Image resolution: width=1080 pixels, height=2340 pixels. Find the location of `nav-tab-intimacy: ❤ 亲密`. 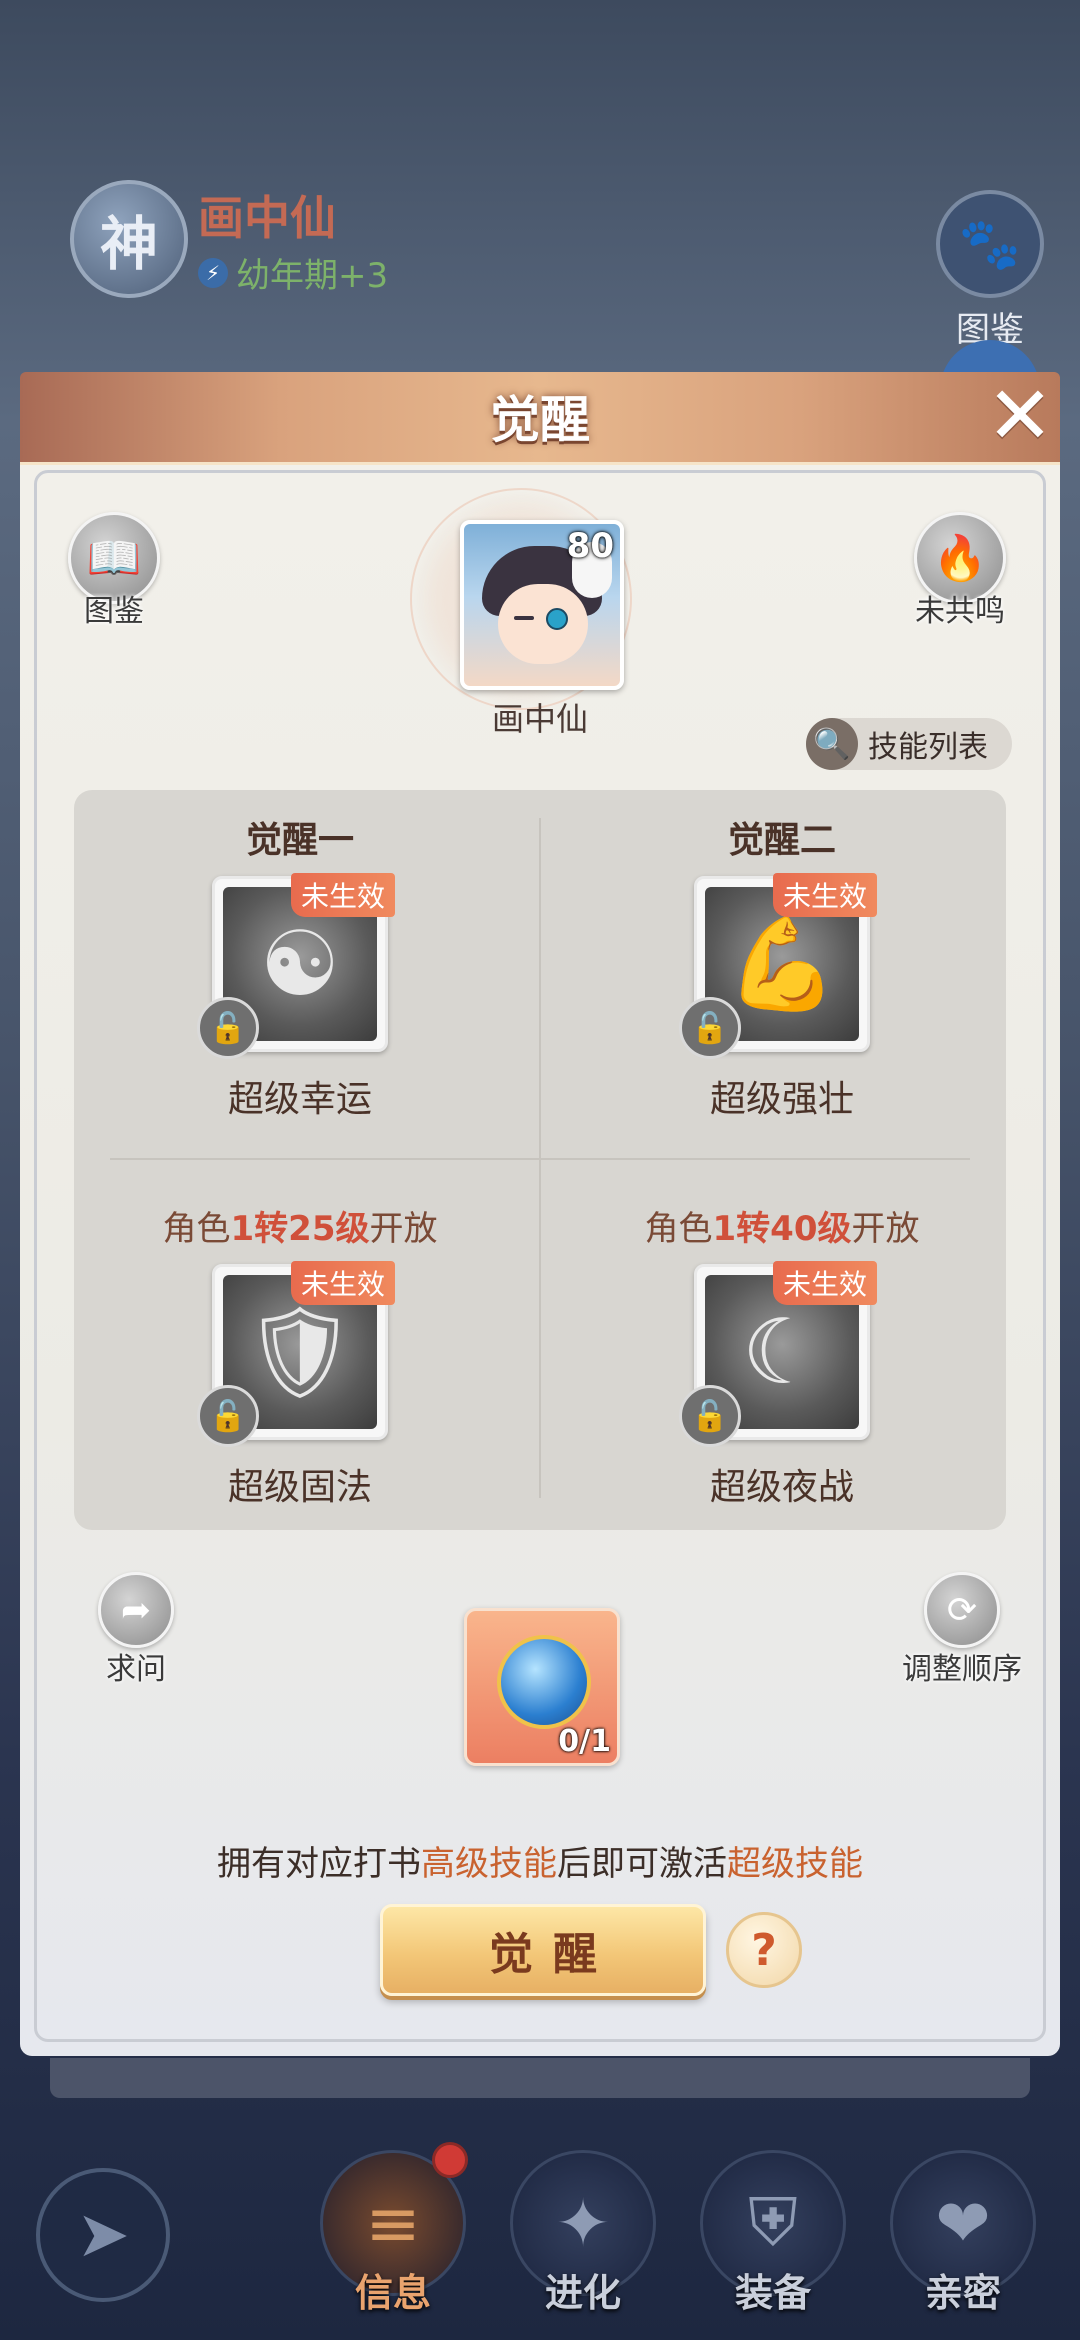

nav-tab-intimacy: ❤ 亲密 is located at coordinates (963, 2235).